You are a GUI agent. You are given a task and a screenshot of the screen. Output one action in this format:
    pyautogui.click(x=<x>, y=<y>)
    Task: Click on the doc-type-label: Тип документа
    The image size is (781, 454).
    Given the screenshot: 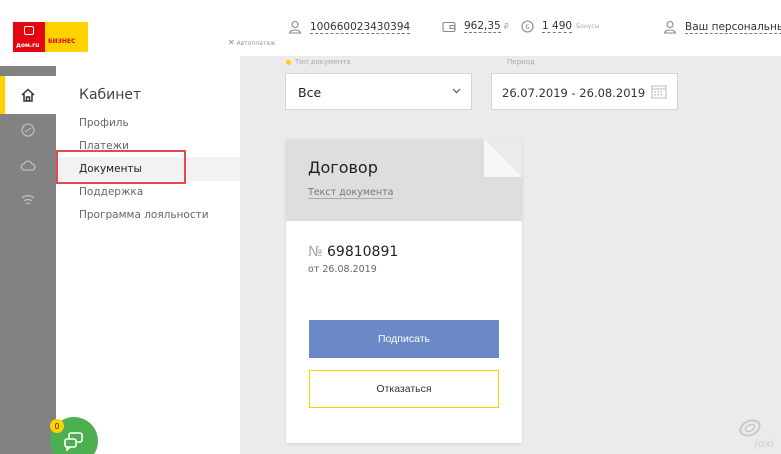 What is the action you would take?
    pyautogui.click(x=318, y=62)
    